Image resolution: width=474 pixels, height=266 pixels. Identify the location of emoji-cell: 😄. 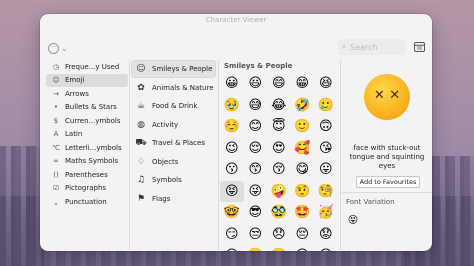
(279, 84).